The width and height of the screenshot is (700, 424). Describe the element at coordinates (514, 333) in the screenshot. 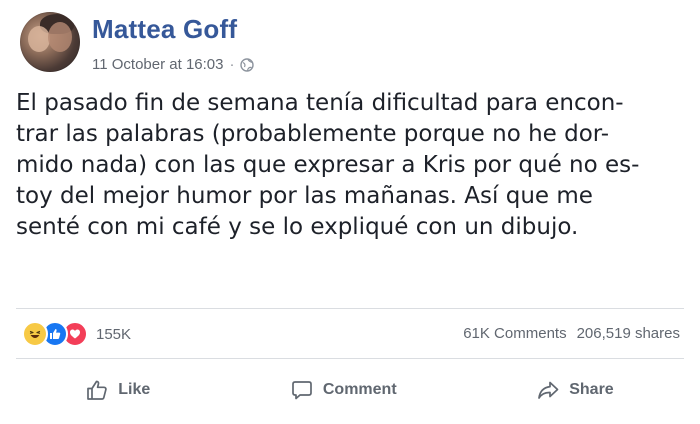

I see `comments-count: 61K Comments` at that location.